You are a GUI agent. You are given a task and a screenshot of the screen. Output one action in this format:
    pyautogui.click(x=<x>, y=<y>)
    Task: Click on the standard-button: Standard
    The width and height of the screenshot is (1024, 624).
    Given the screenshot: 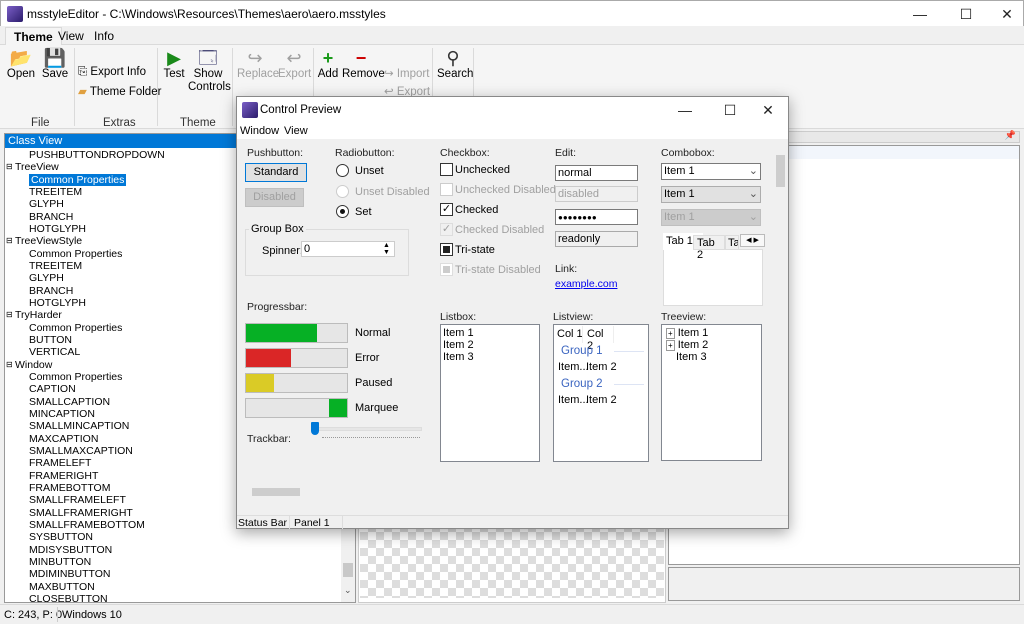 What is the action you would take?
    pyautogui.click(x=276, y=172)
    